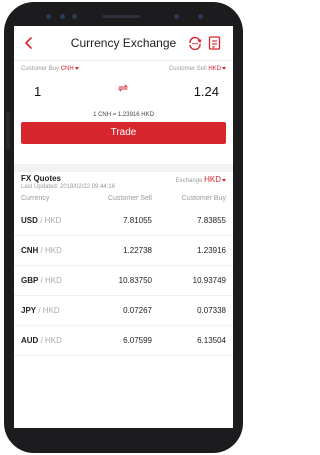 The image size is (320, 455). What do you see at coordinates (123, 168) in the screenshot?
I see `section-divider` at bounding box center [123, 168].